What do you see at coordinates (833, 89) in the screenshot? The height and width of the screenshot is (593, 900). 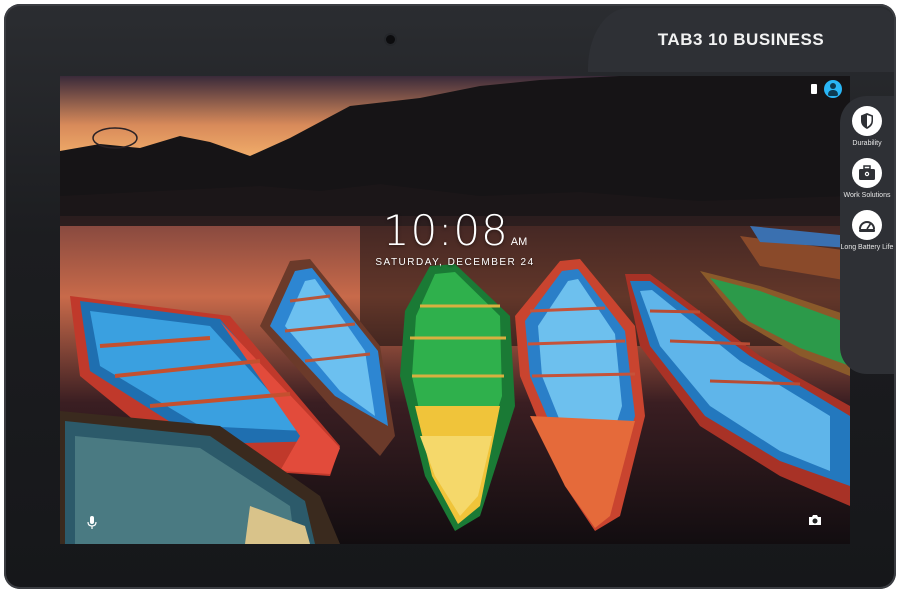 I see `user-avatar-icon` at bounding box center [833, 89].